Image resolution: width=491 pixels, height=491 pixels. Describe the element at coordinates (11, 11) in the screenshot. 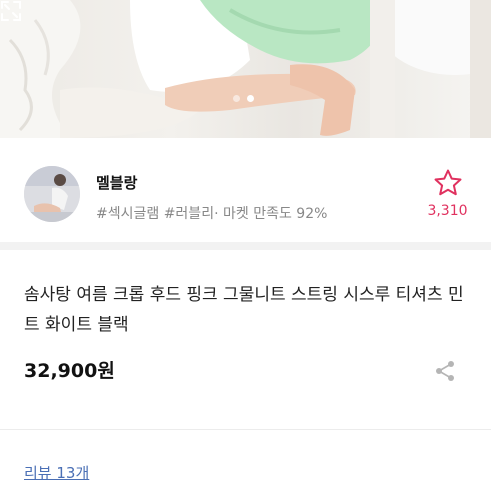

I see `expand-icon` at that location.